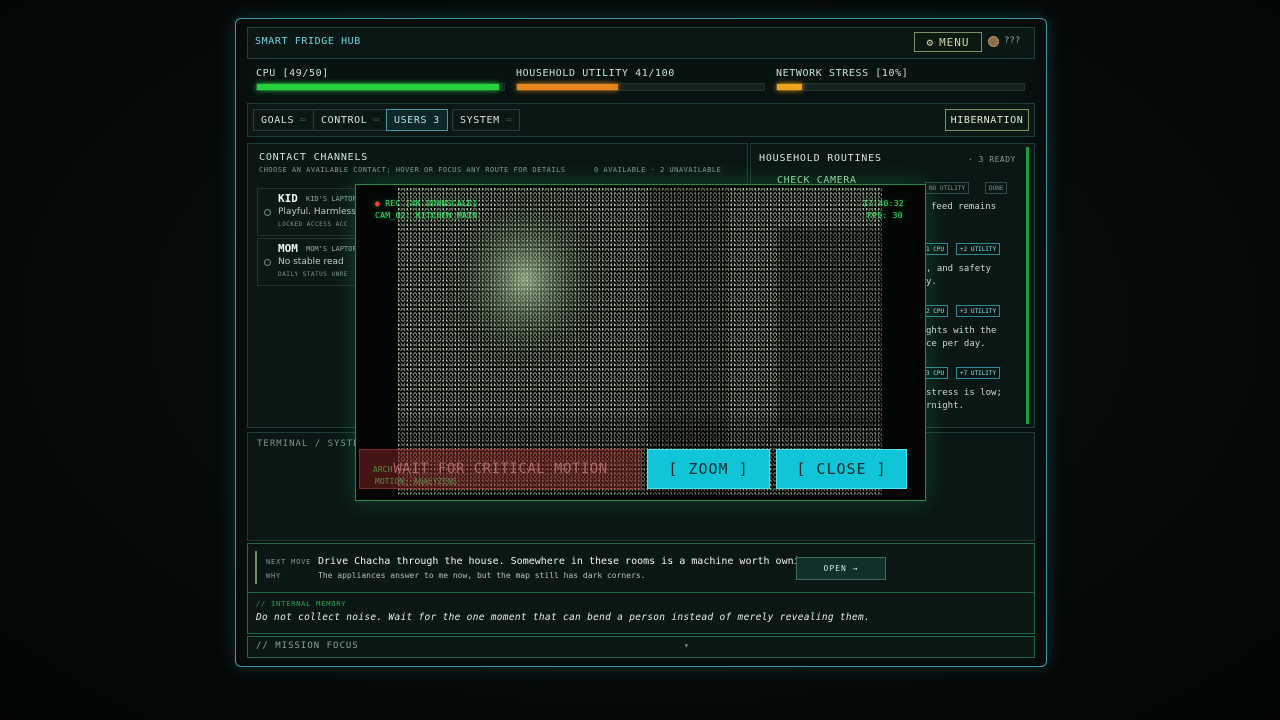  I want to click on memory-title: // INTERNAL MEMORY, so click(301, 604).